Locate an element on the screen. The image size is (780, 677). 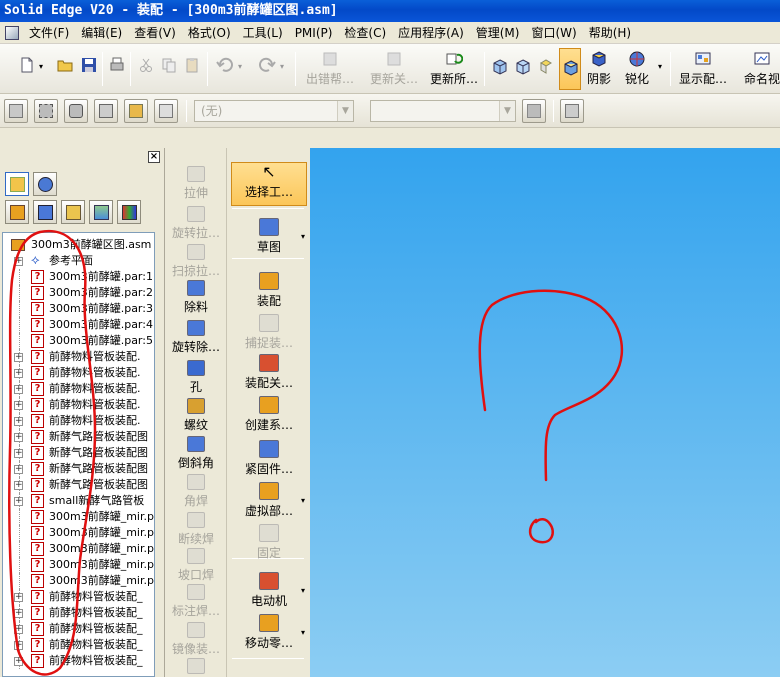
menu-window: 窗口(W) is located at coordinates (553, 32).